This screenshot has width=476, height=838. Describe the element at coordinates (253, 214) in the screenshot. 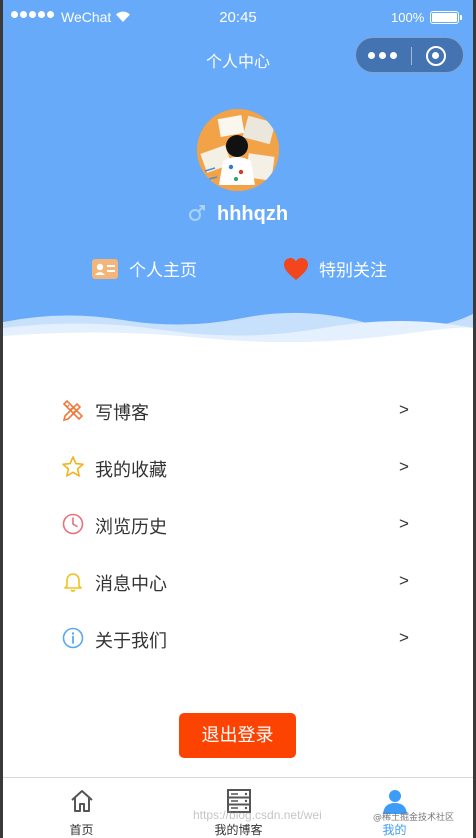

I see `username: hhhqzh` at that location.